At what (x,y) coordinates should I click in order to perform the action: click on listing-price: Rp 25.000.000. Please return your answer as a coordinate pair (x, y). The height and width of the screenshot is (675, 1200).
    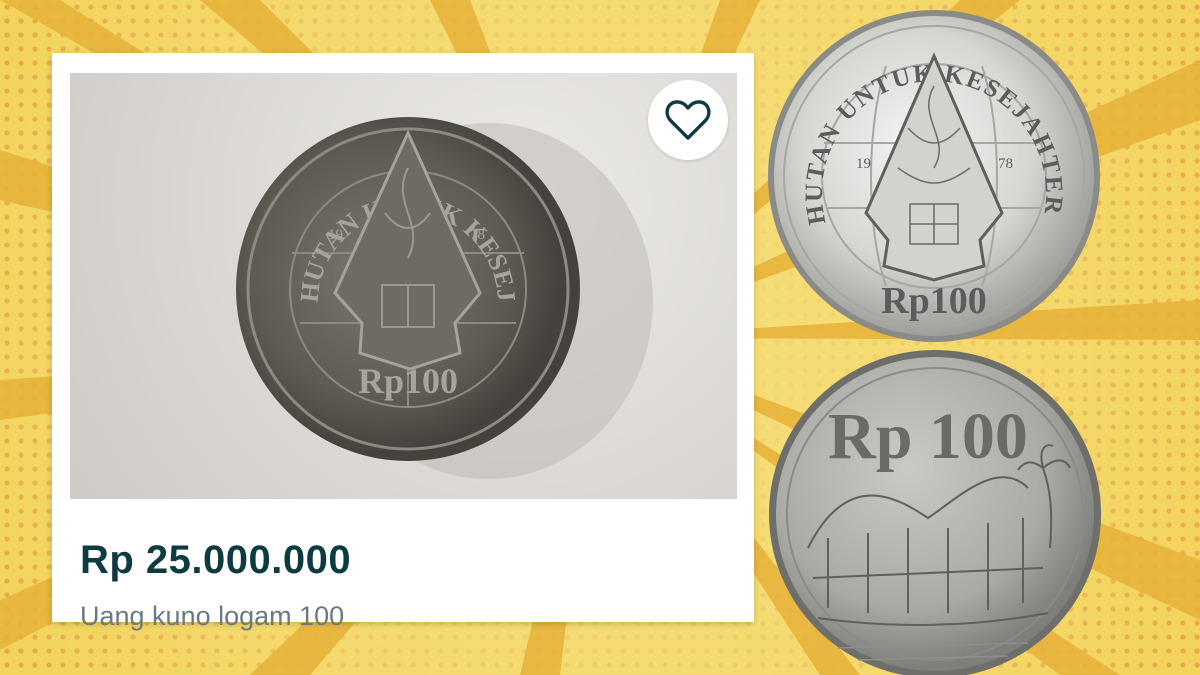
    Looking at the image, I should click on (216, 560).